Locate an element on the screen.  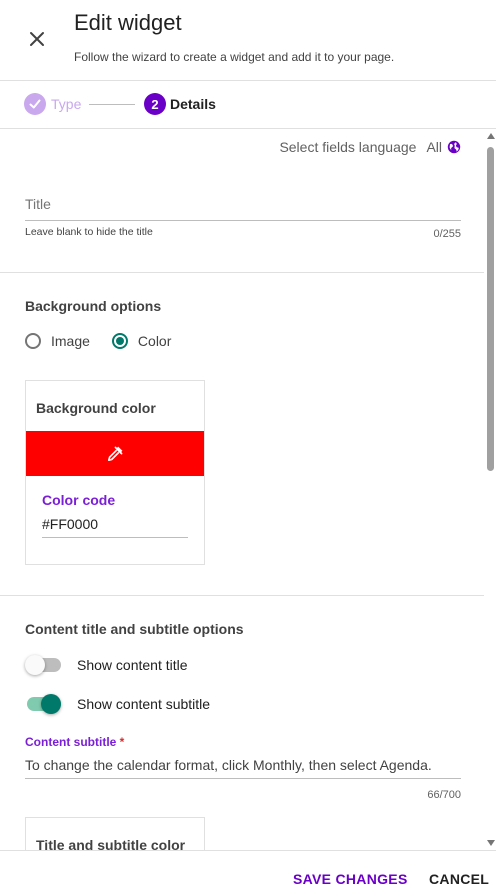
radio-color is located at coordinates (119, 341).